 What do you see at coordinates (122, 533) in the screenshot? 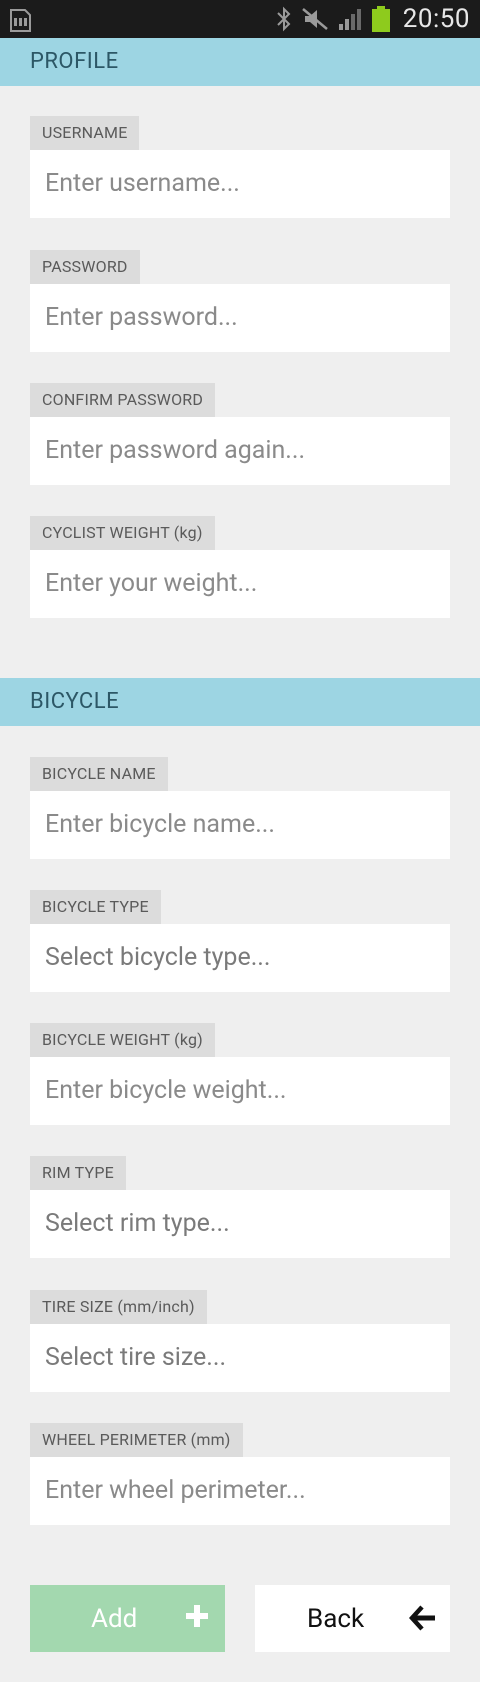
I see `cyclist-weight-label: CYCLIST WEIGHT (kg)` at bounding box center [122, 533].